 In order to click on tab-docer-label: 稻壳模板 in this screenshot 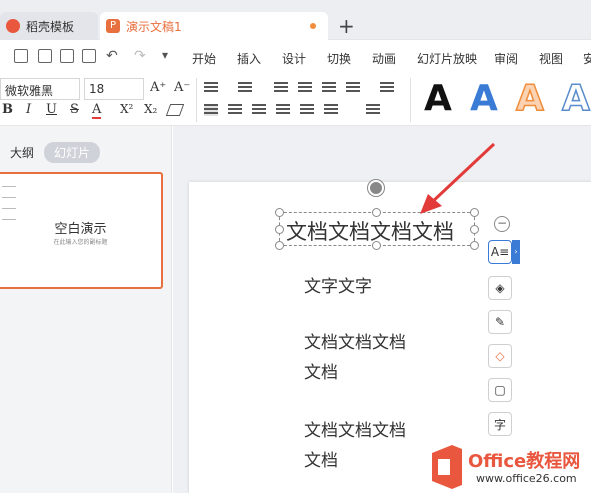, I will do `click(50, 26)`.